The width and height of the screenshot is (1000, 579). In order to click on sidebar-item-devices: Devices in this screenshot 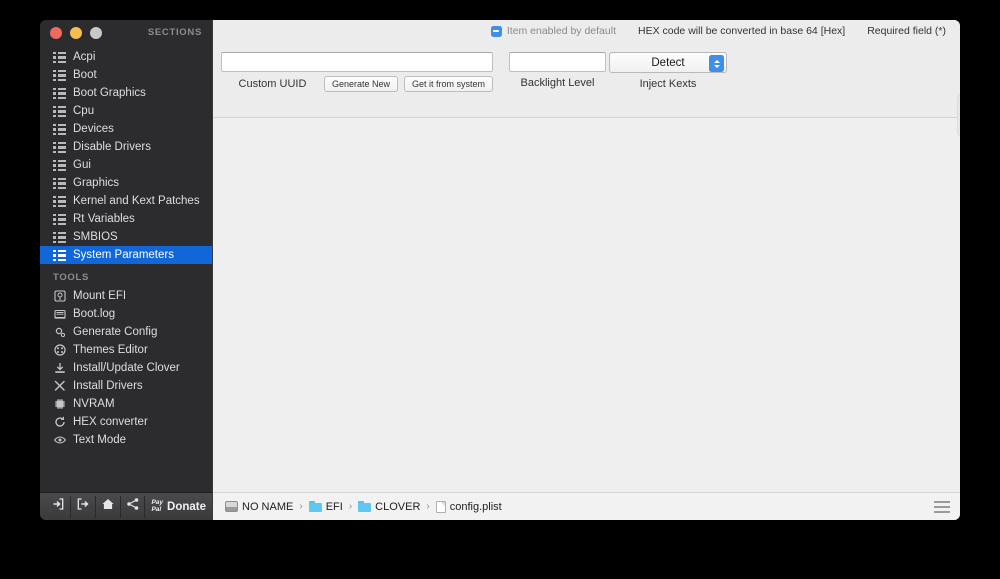, I will do `click(126, 129)`.